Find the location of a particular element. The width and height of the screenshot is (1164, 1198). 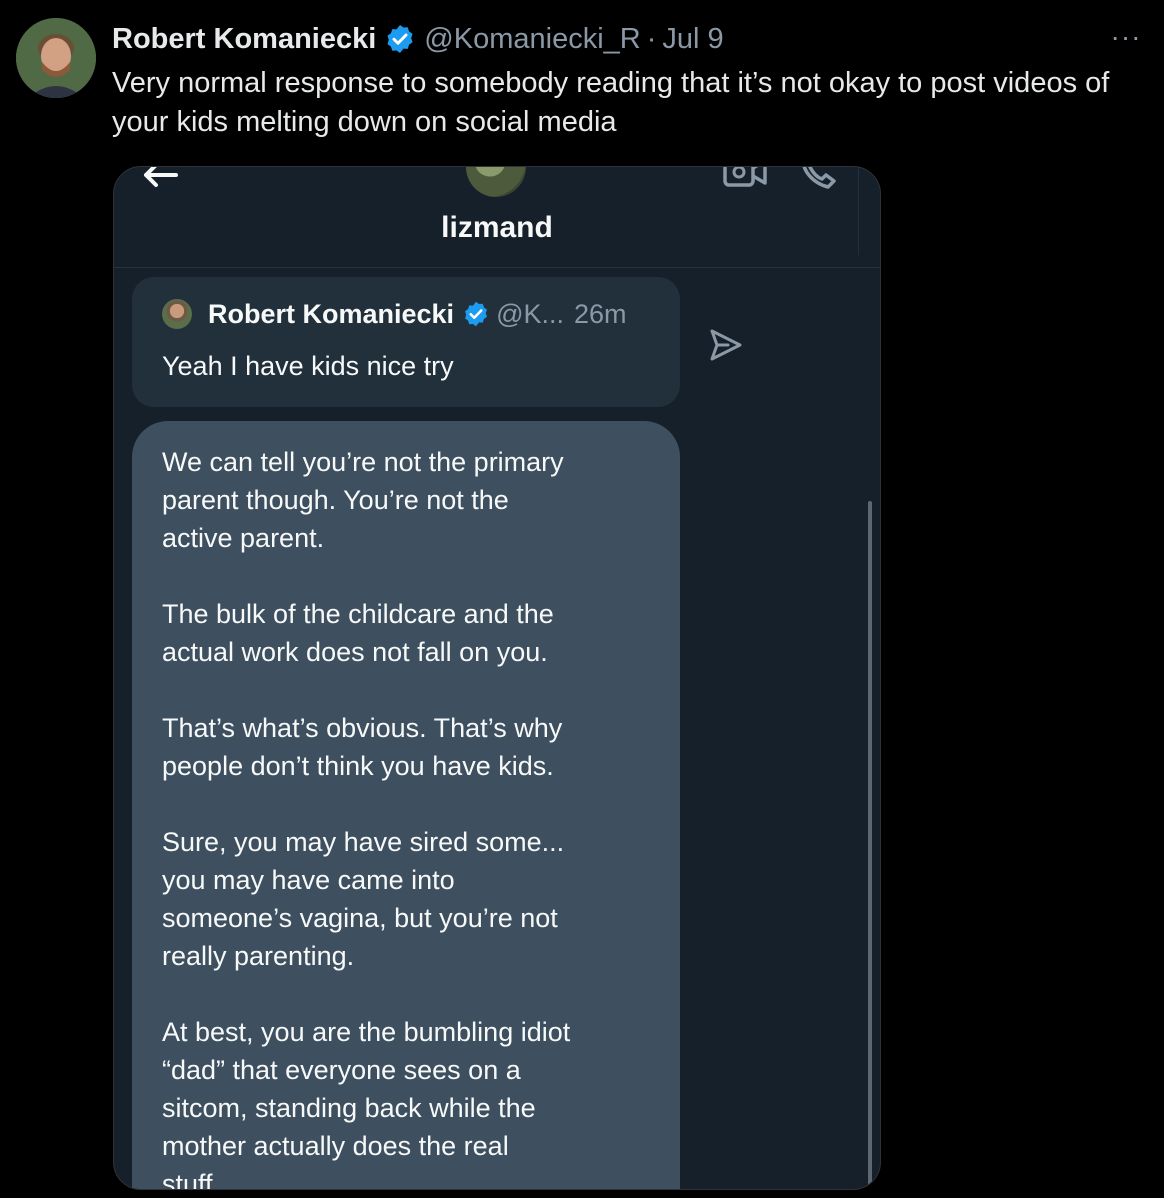

phone-call-icon is located at coordinates (819, 179).